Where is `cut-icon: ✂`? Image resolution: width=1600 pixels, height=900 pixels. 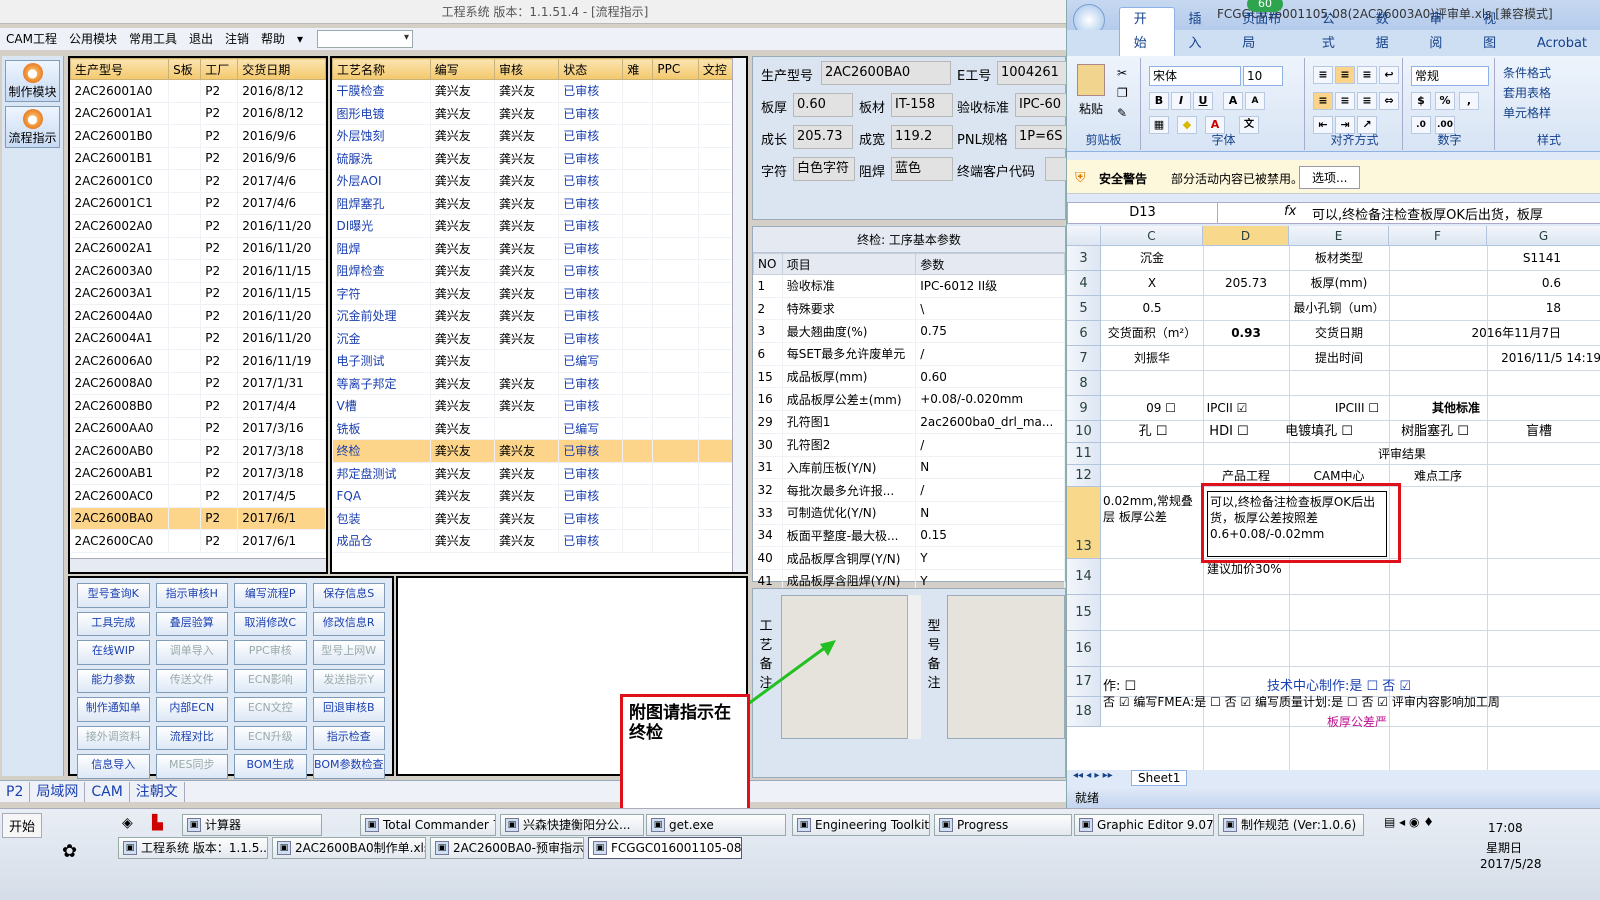 cut-icon: ✂ is located at coordinates (1122, 73).